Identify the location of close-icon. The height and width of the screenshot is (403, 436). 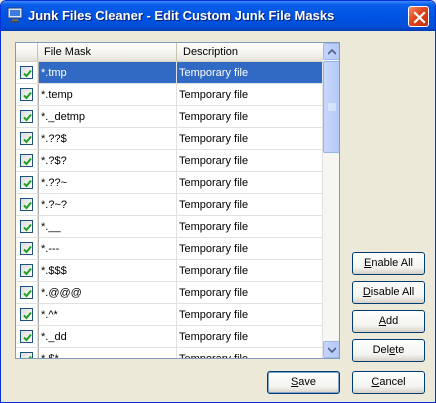
(419, 17).